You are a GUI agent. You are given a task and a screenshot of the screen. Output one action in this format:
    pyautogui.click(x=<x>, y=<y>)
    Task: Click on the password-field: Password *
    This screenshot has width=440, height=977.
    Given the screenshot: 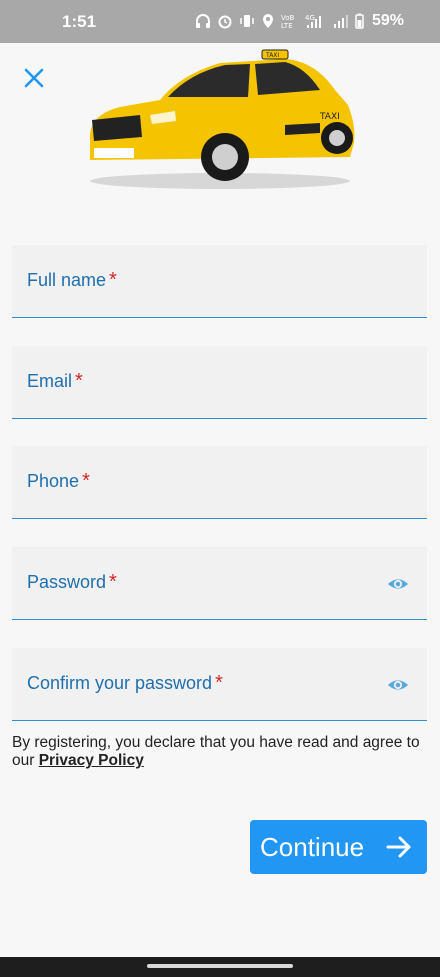 What is the action you would take?
    pyautogui.click(x=219, y=583)
    